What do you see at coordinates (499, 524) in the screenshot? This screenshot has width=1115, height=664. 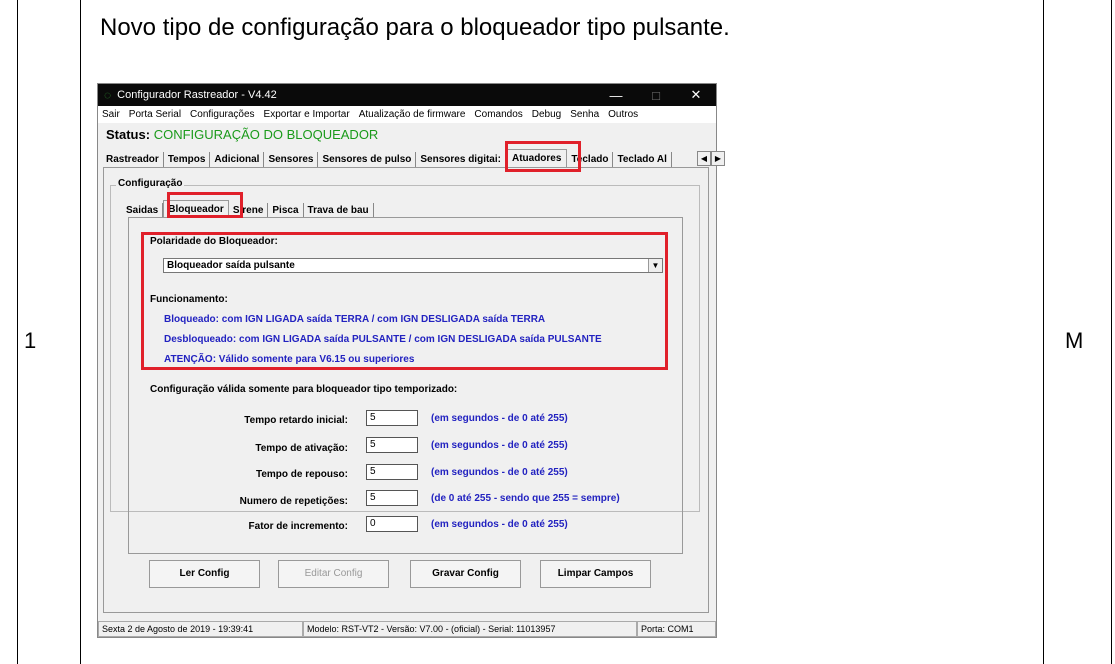 I see `field-hint-incremento: (em segundos - de 0 até 255)` at bounding box center [499, 524].